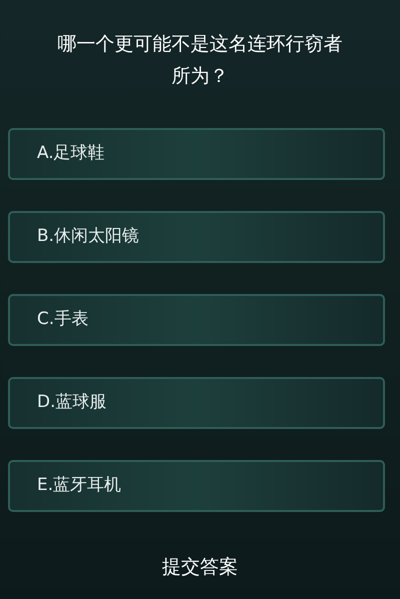 The width and height of the screenshot is (400, 599). I want to click on answer-option: A.足球鞋, so click(196, 154).